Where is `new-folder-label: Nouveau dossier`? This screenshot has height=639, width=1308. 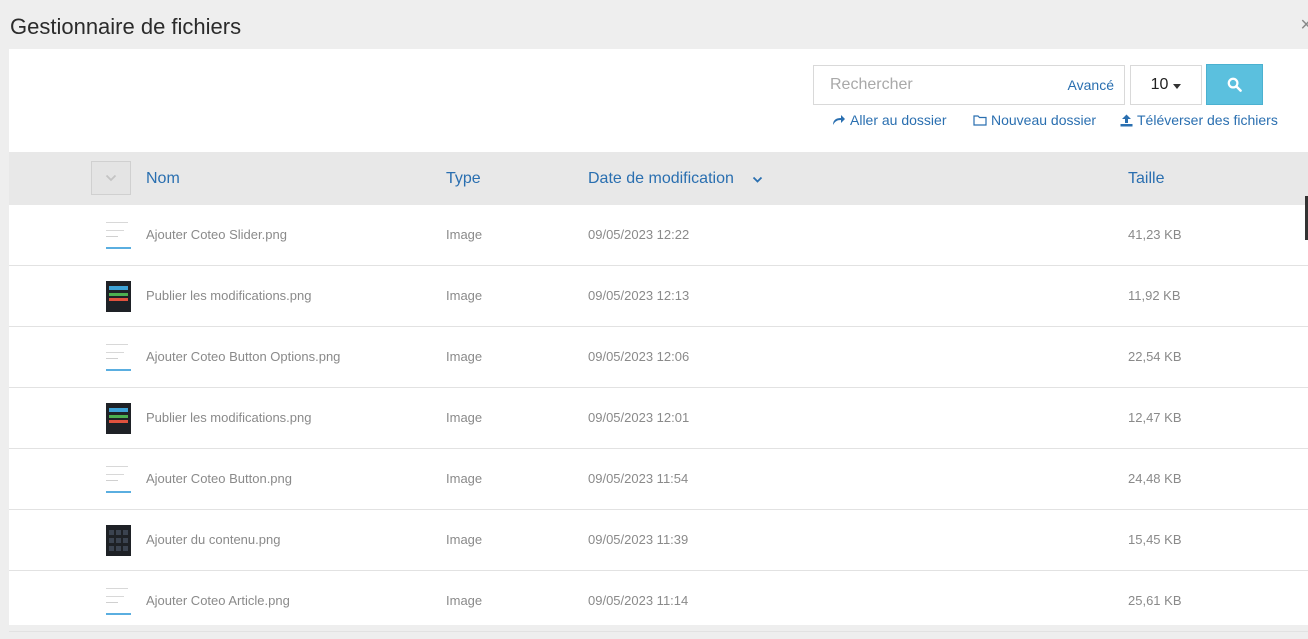 new-folder-label: Nouveau dossier is located at coordinates (1044, 120).